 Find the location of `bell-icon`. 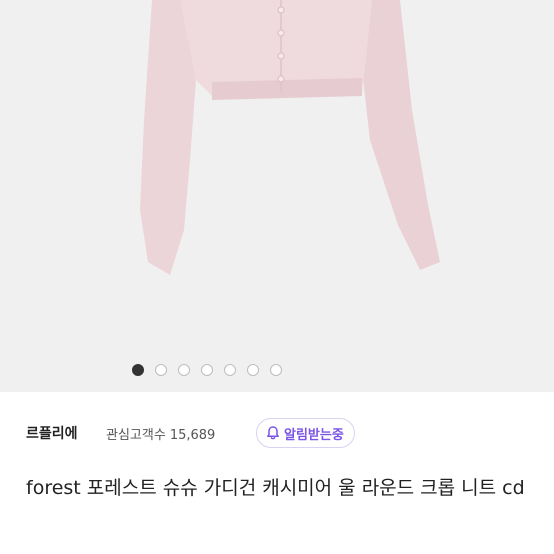

bell-icon is located at coordinates (273, 433).